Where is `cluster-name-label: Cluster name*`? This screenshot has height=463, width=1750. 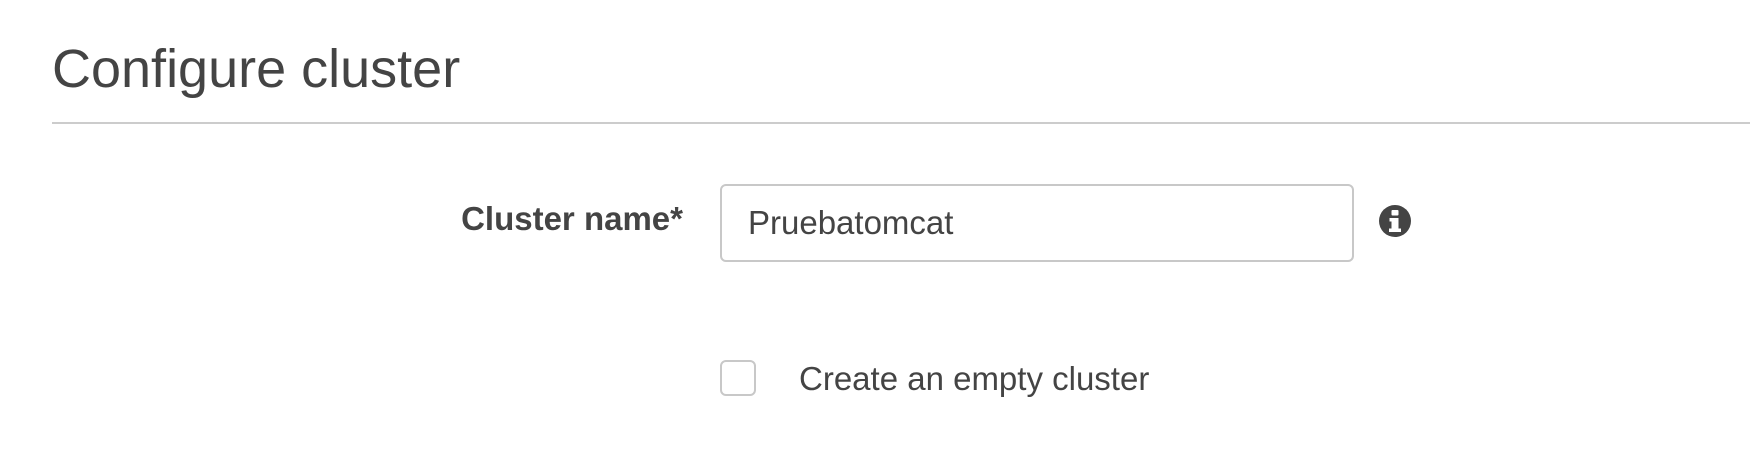 cluster-name-label: Cluster name* is located at coordinates (572, 218).